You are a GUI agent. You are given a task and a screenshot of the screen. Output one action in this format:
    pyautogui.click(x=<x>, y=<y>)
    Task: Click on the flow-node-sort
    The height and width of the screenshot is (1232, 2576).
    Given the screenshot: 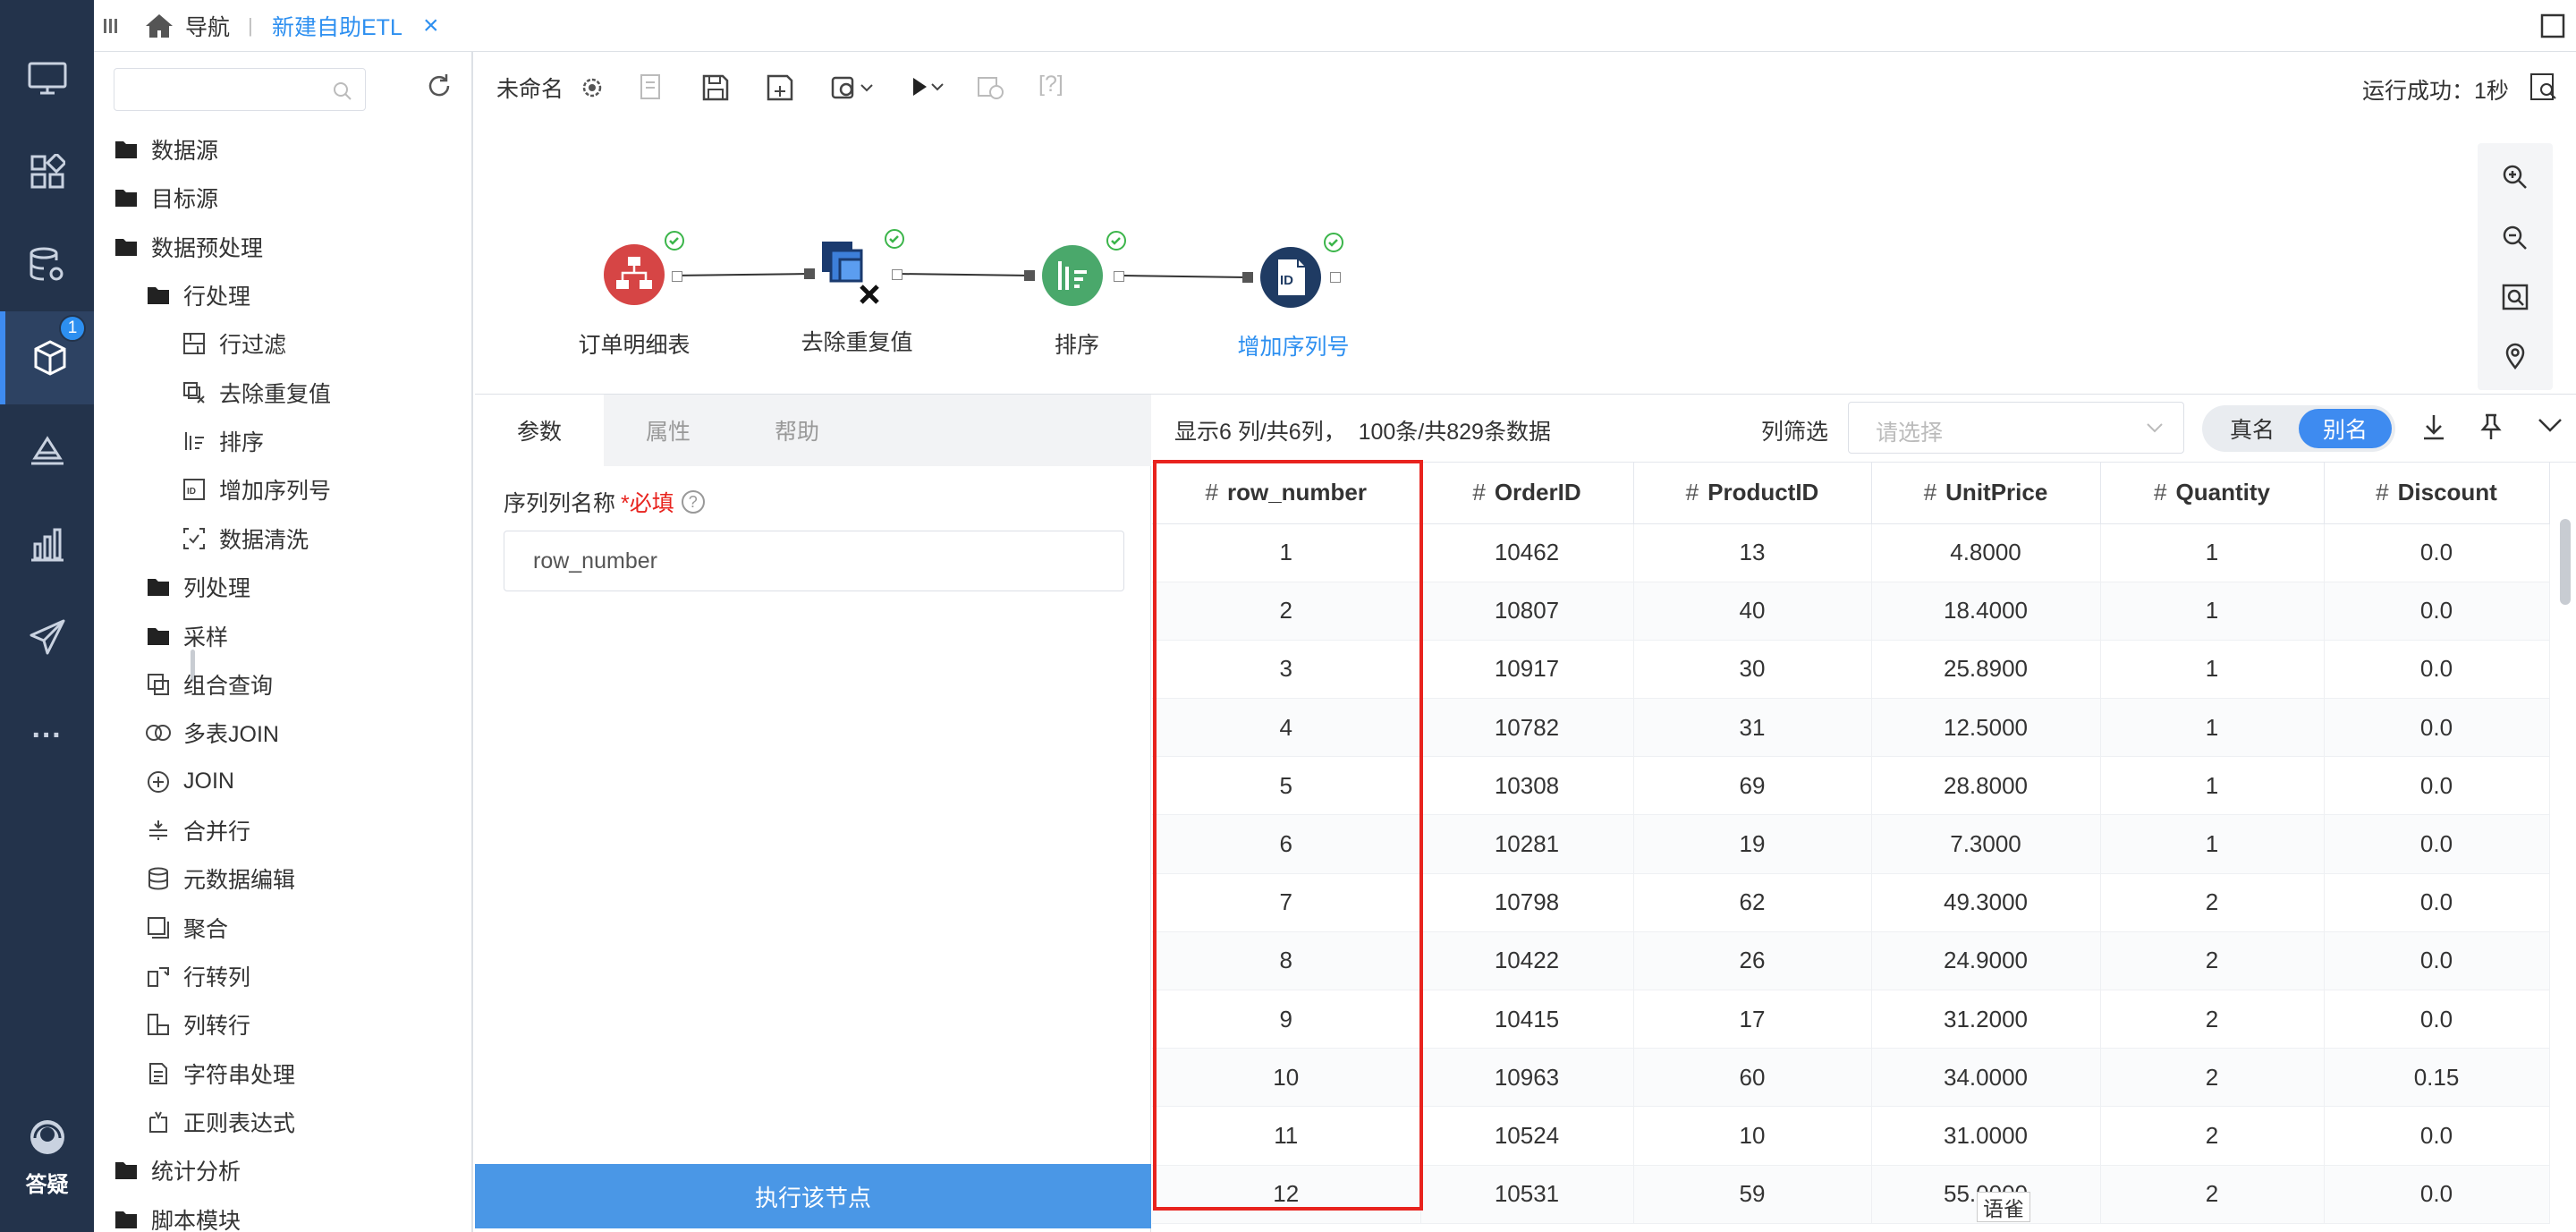 What is the action you would take?
    pyautogui.click(x=1072, y=275)
    